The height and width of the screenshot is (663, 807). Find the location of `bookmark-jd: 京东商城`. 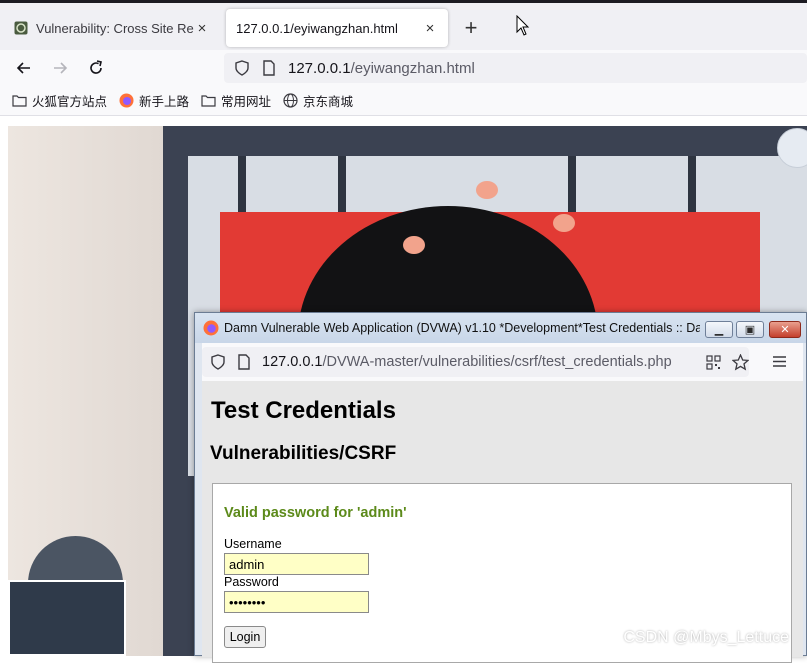

bookmark-jd: 京东商城 is located at coordinates (318, 100).